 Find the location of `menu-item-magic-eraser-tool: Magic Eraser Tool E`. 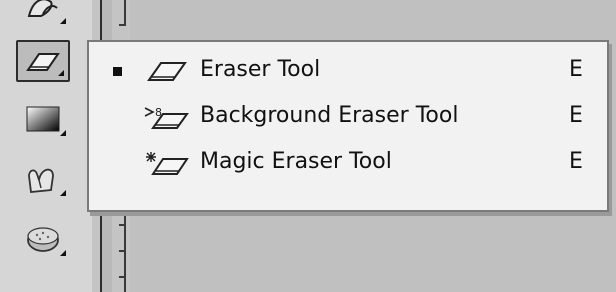

menu-item-magic-eraser-tool: Magic Eraser Tool E is located at coordinates (348, 163).